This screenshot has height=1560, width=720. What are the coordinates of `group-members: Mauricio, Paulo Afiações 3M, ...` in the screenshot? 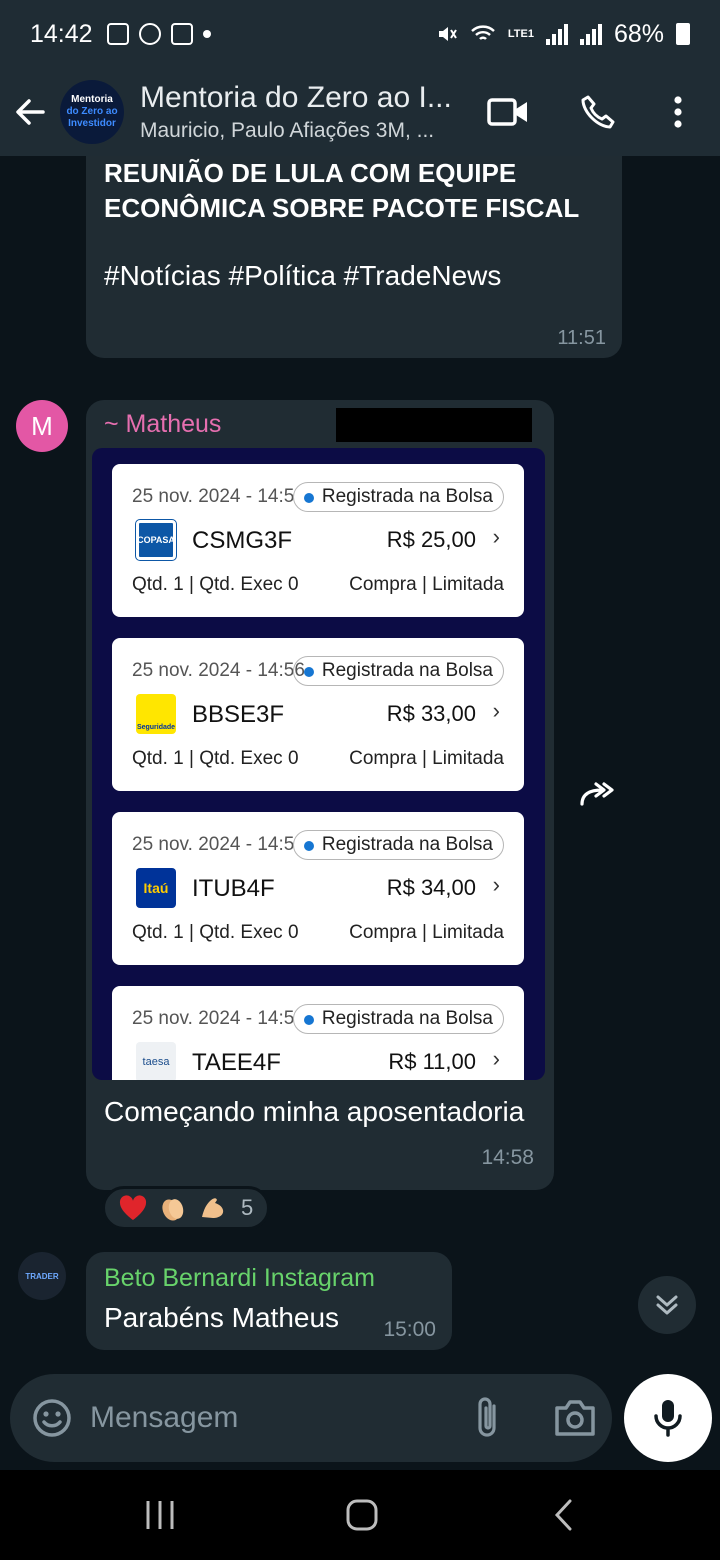 It's located at (287, 130).